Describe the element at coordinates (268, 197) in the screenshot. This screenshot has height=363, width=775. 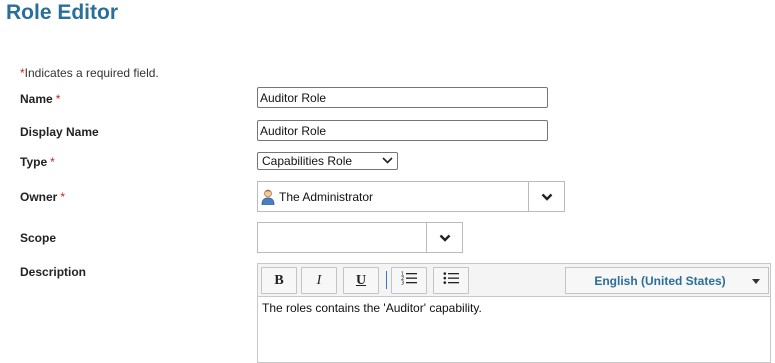
I see `person-icon` at that location.